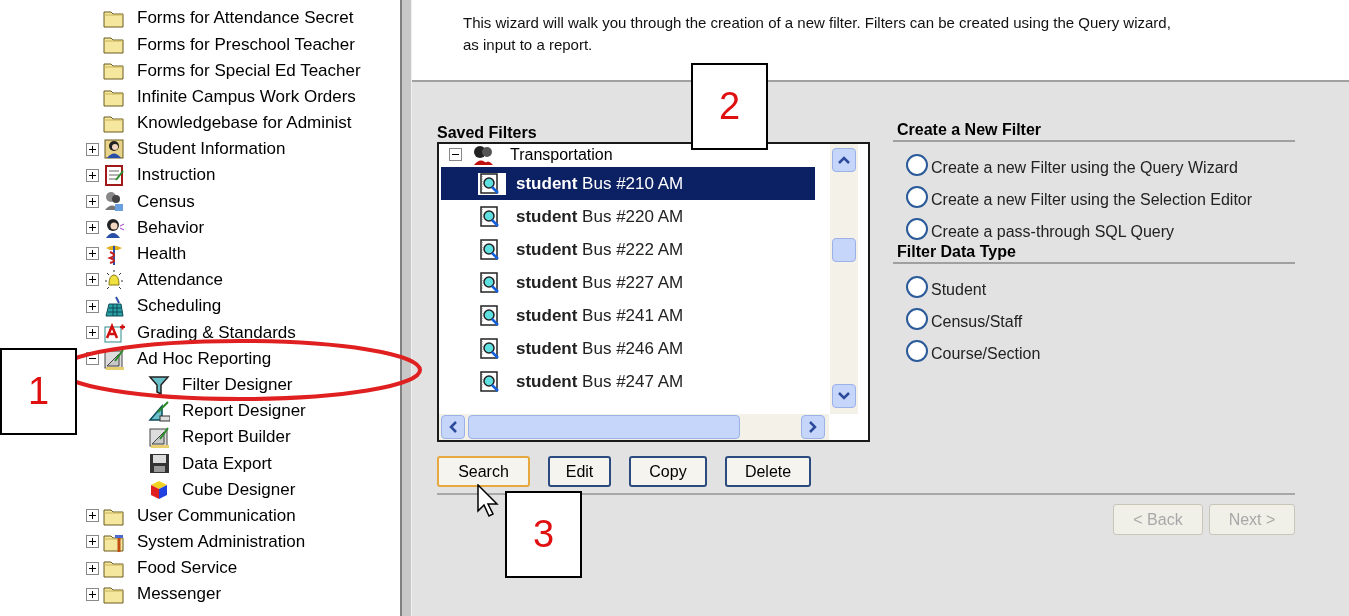 This screenshot has width=1349, height=616. I want to click on saved-filter-item: student Bus #246 AM, so click(628, 348).